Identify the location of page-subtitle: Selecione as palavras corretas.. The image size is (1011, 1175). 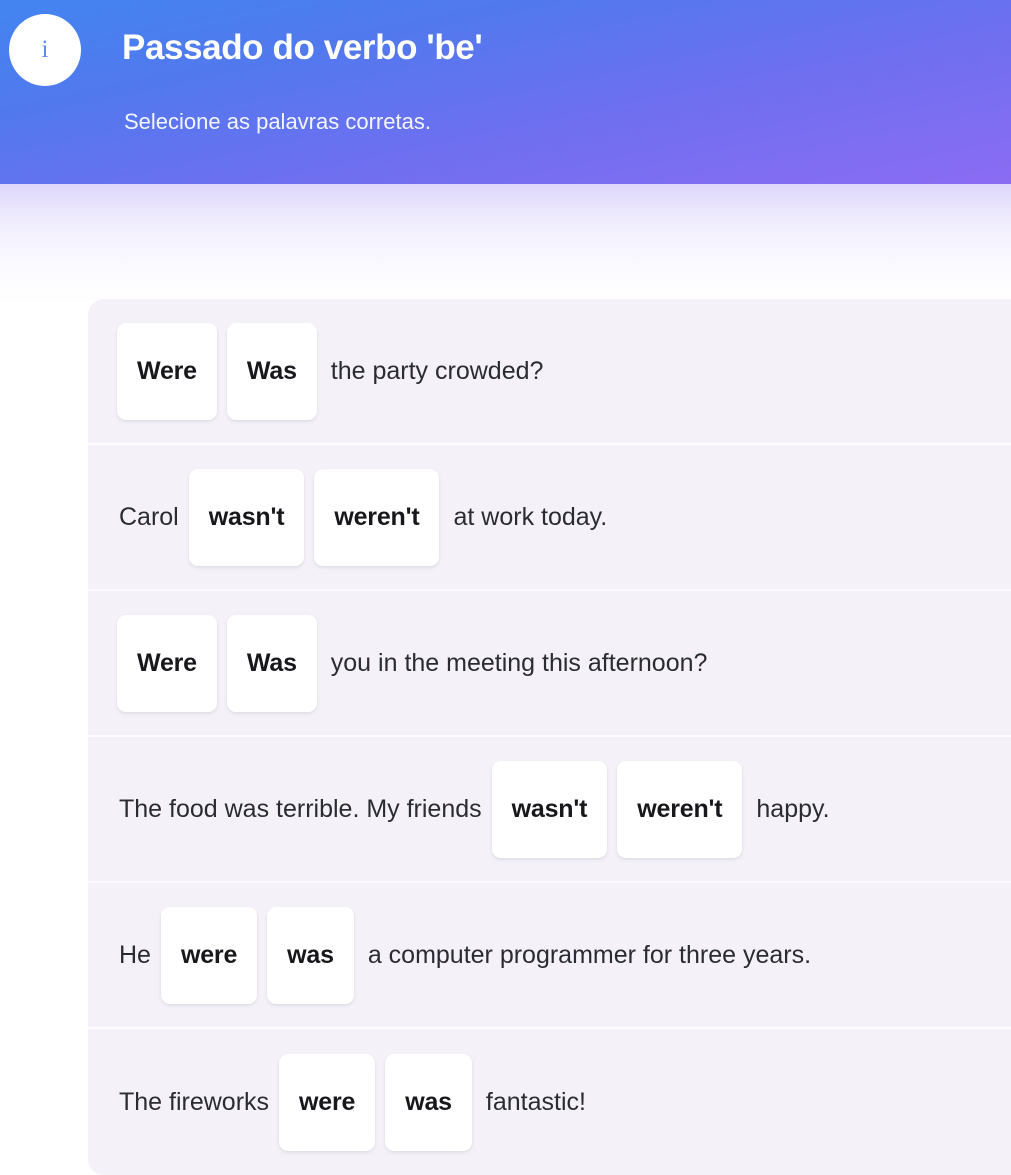
(277, 121).